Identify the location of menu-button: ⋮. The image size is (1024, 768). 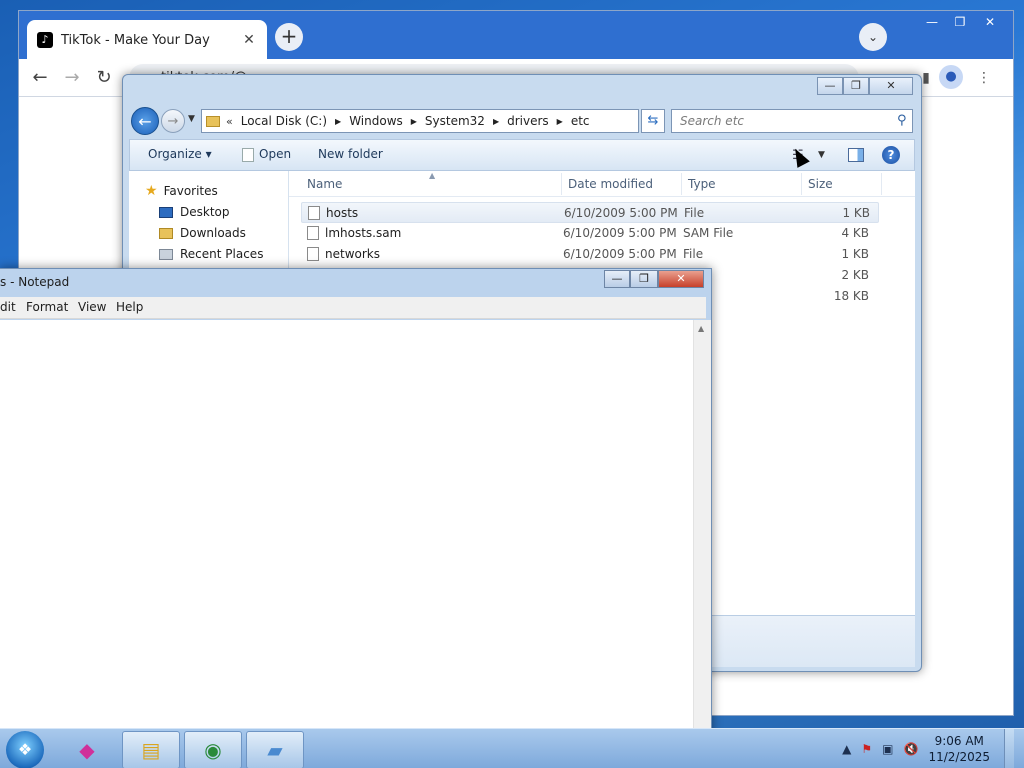
(984, 78).